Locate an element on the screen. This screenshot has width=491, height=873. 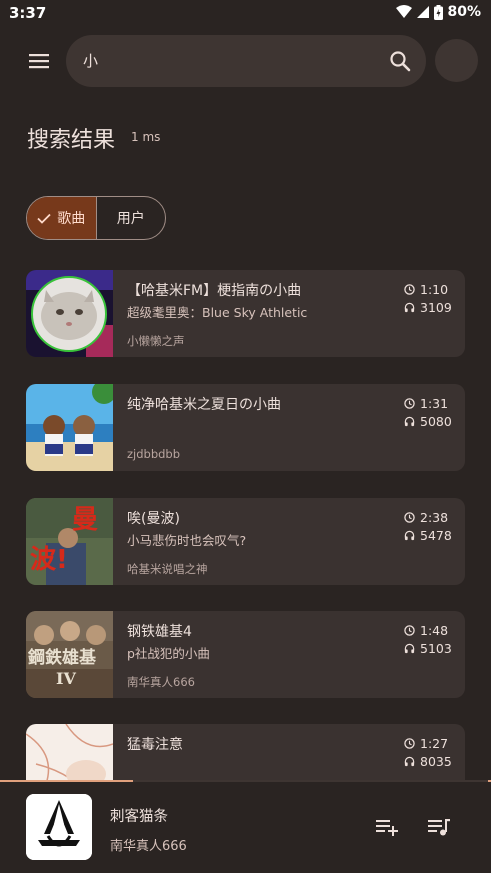
song-title: 钢铁雄基4 is located at coordinates (159, 632).